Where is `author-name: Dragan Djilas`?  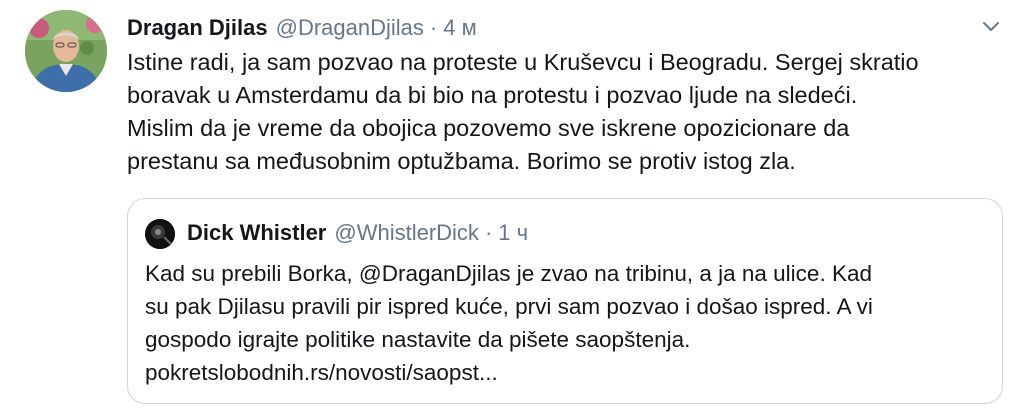
author-name: Dragan Djilas is located at coordinates (197, 28).